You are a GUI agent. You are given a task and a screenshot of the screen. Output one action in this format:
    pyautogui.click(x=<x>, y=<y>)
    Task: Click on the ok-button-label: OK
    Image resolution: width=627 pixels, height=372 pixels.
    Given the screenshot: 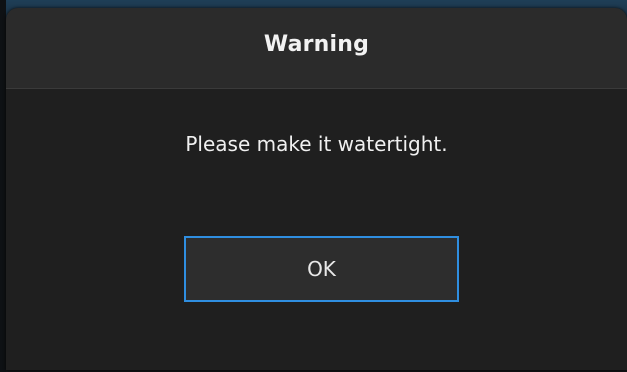 What is the action you would take?
    pyautogui.click(x=321, y=269)
    